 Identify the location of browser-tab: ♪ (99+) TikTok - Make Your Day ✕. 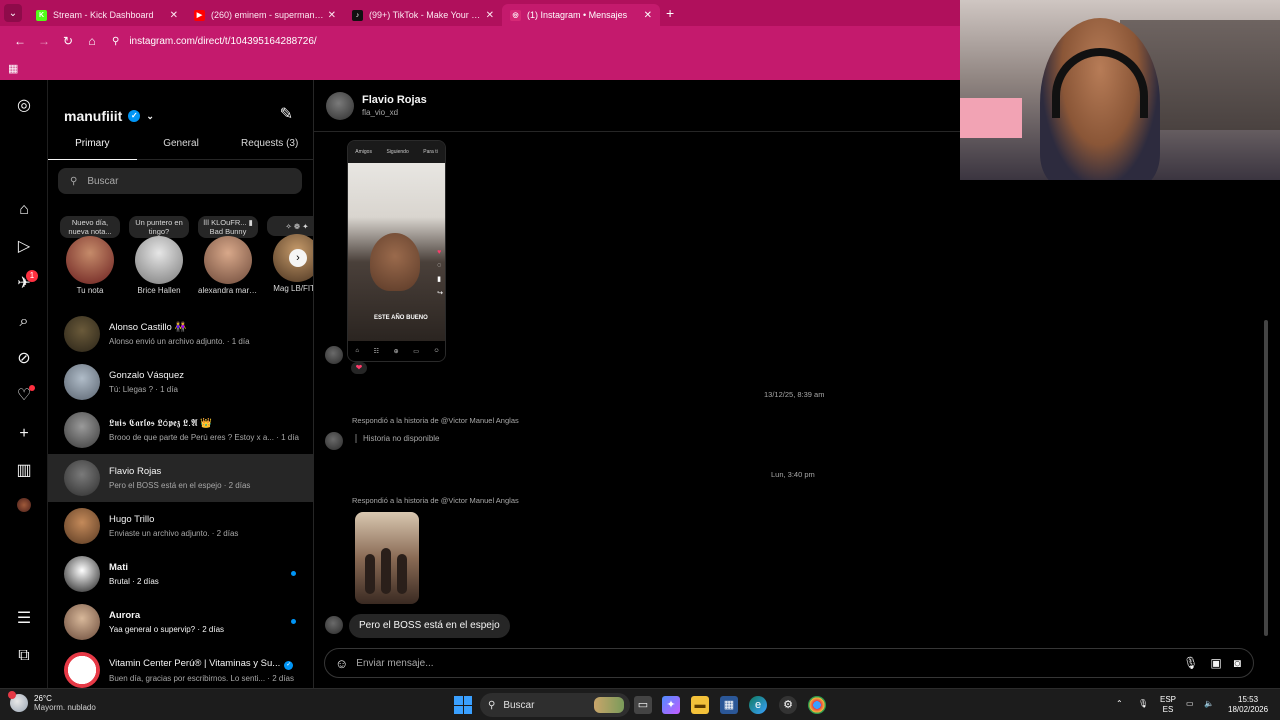
(423, 15).